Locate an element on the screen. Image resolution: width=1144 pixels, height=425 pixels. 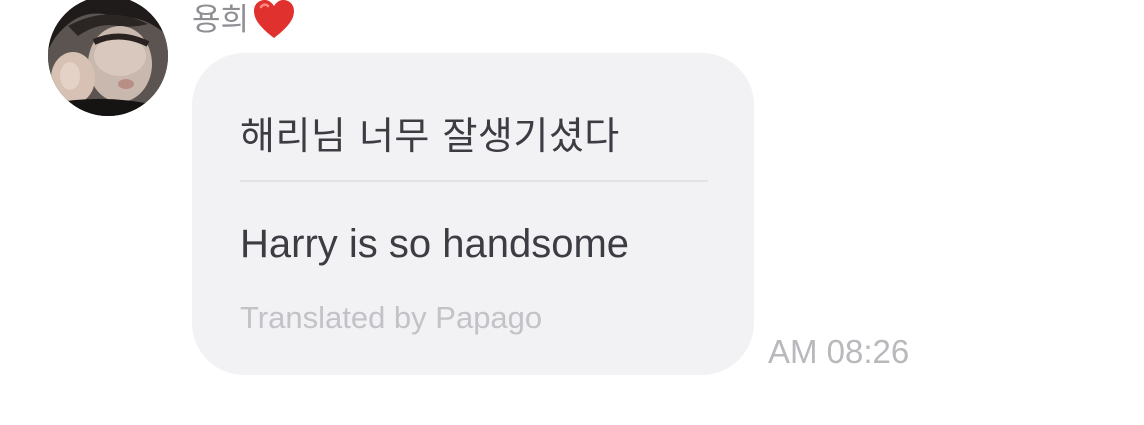
heart-icon is located at coordinates (274, 21).